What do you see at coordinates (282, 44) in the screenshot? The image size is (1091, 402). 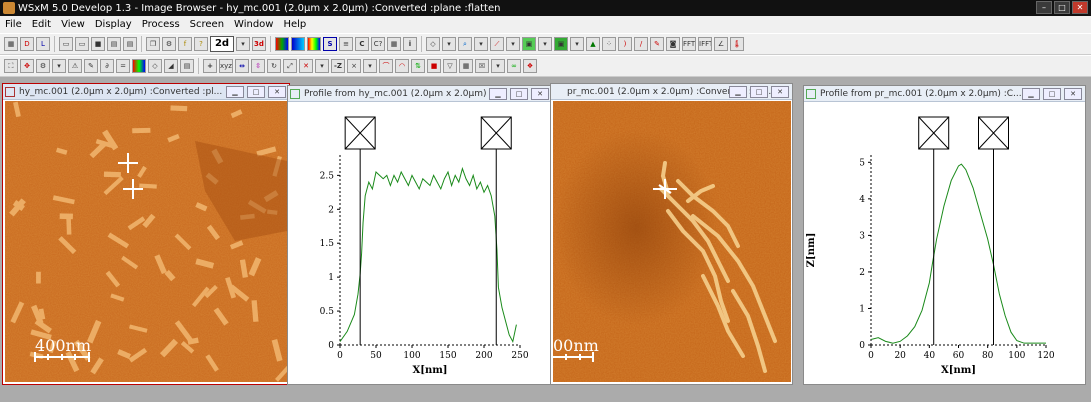 I see `palette-icon` at bounding box center [282, 44].